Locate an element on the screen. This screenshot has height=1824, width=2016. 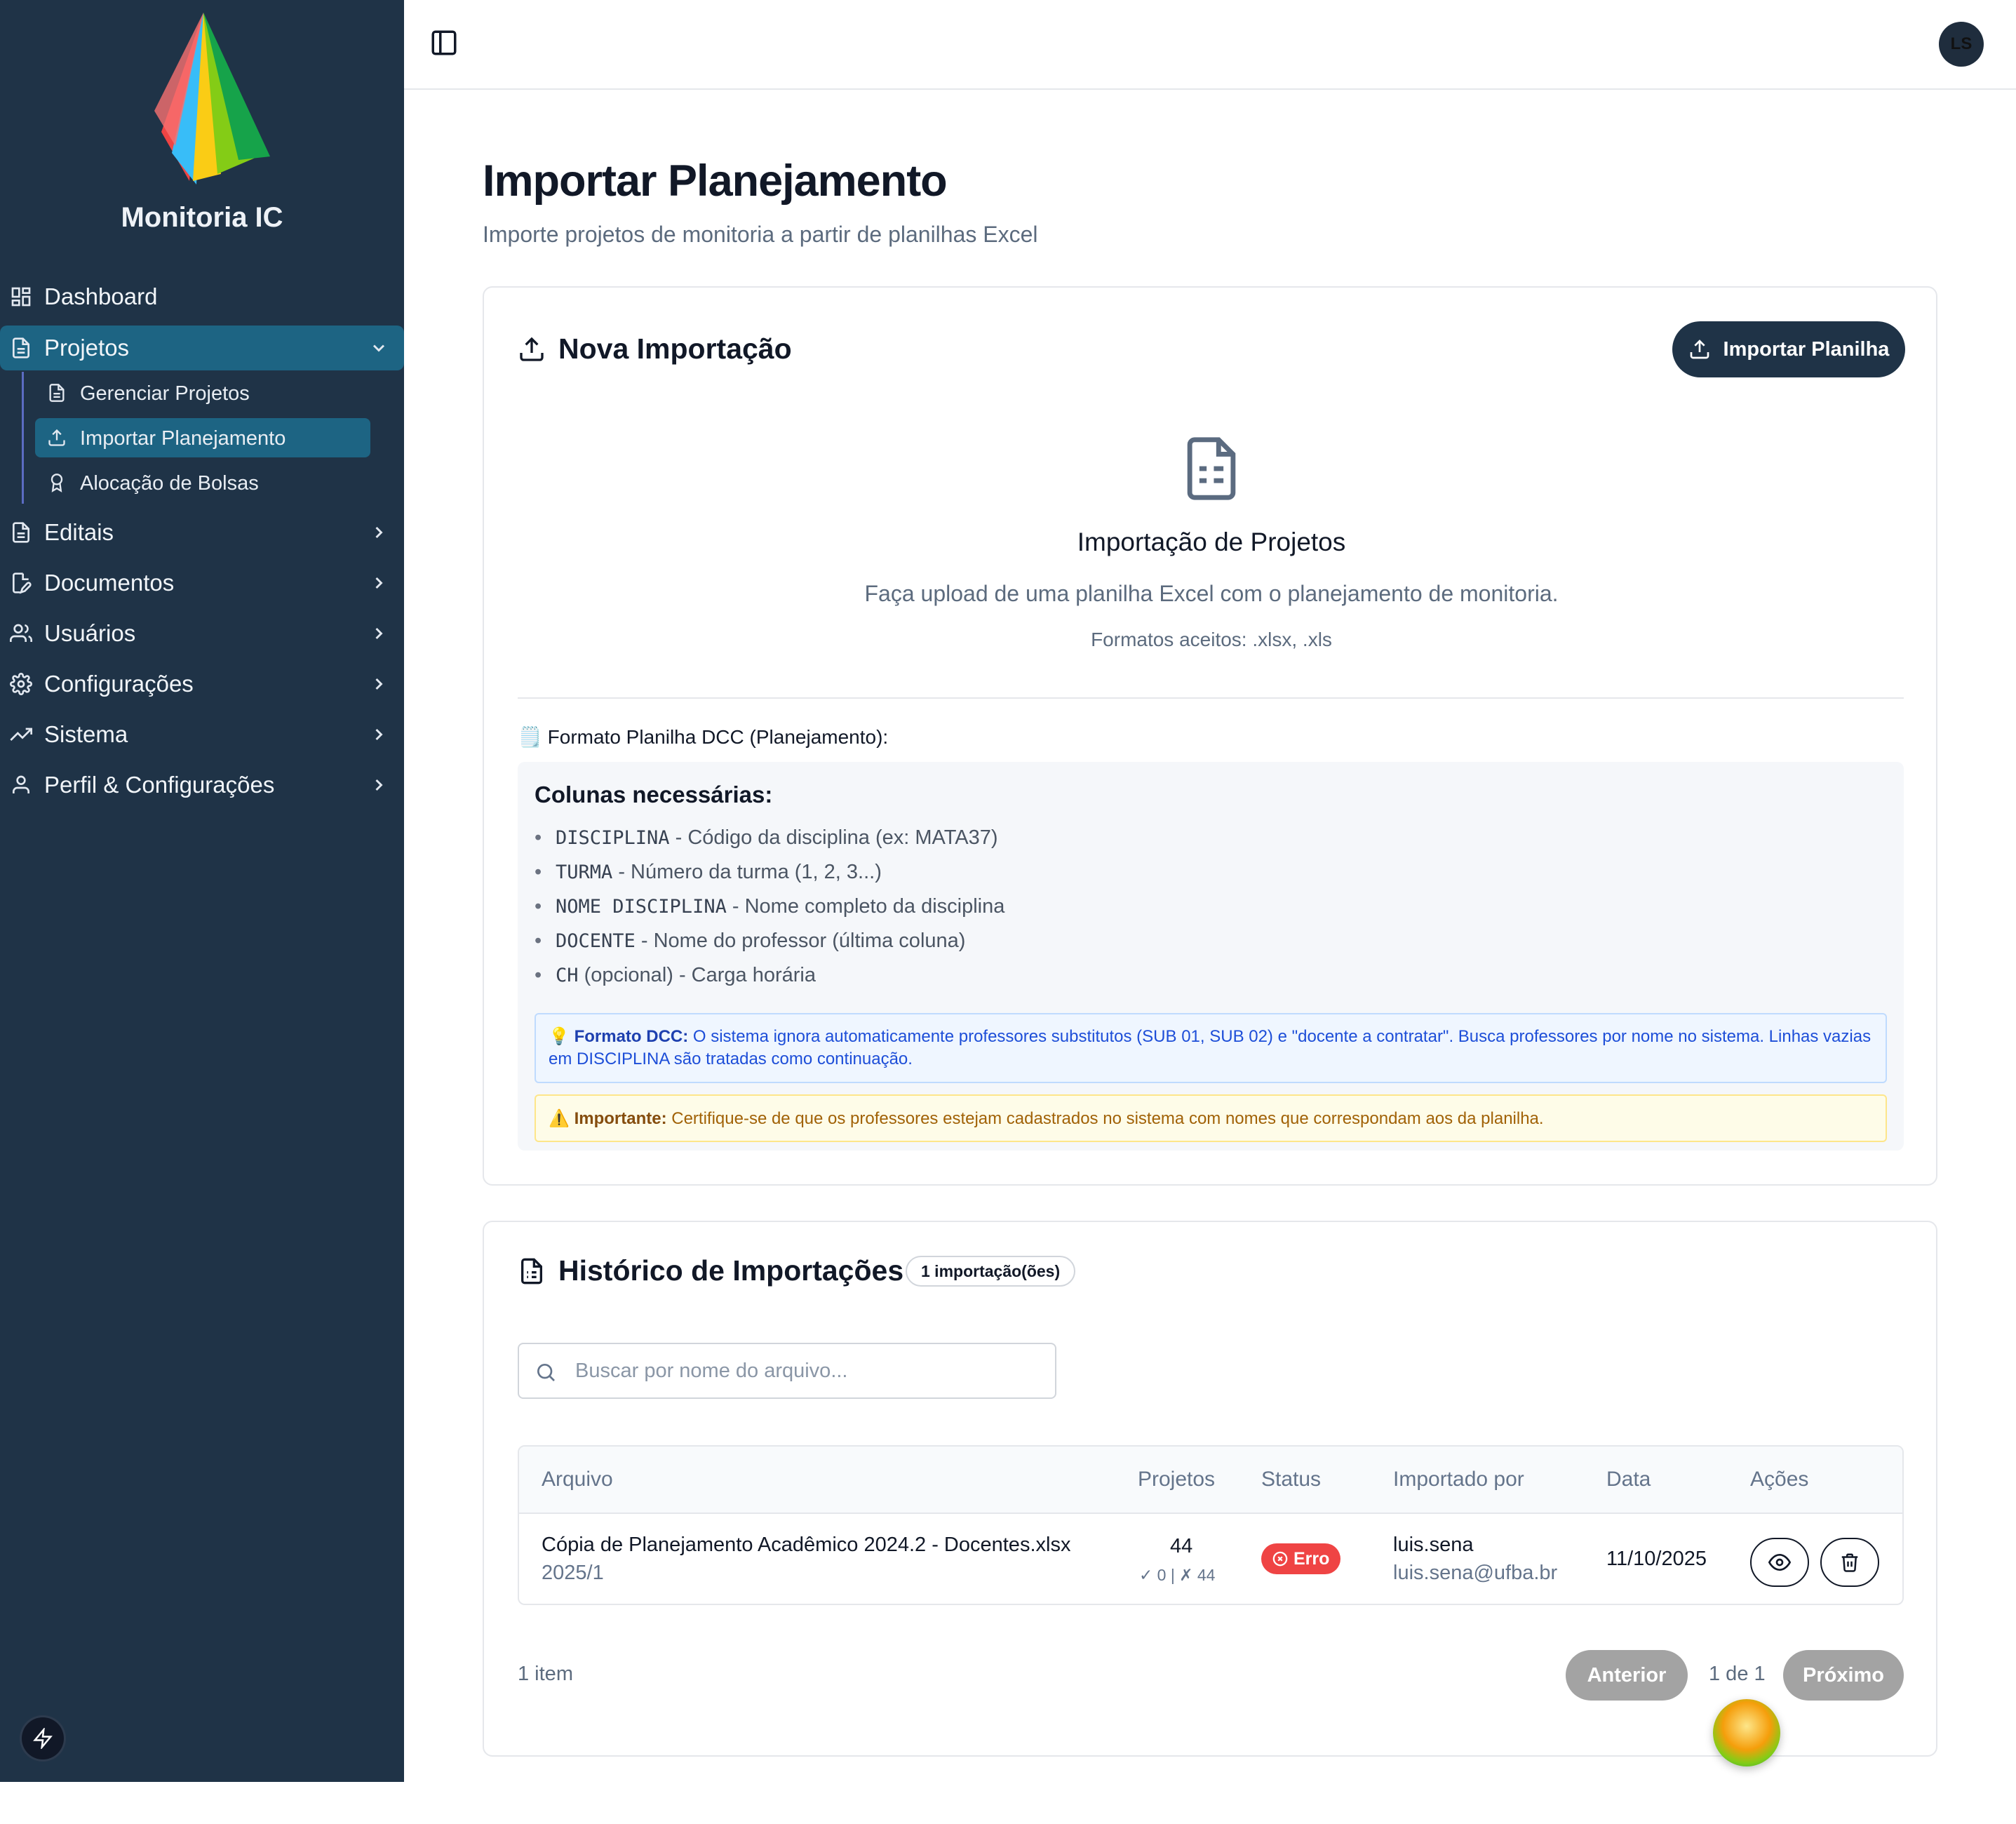
bolt-button is located at coordinates (43, 1738).